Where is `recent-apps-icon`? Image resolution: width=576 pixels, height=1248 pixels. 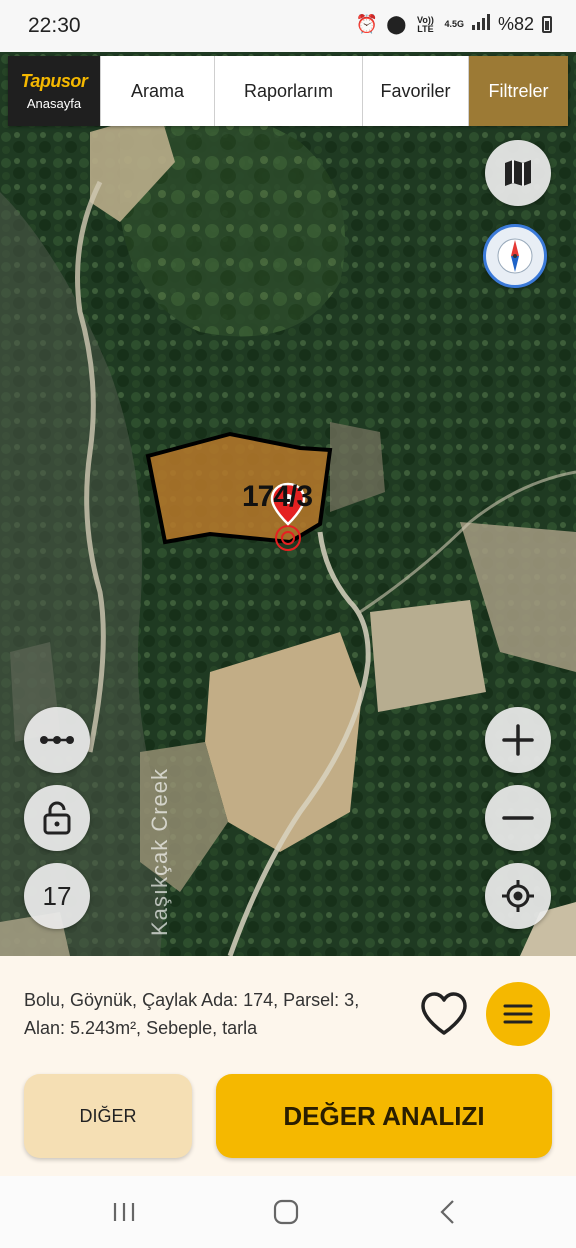 recent-apps-icon is located at coordinates (124, 1212).